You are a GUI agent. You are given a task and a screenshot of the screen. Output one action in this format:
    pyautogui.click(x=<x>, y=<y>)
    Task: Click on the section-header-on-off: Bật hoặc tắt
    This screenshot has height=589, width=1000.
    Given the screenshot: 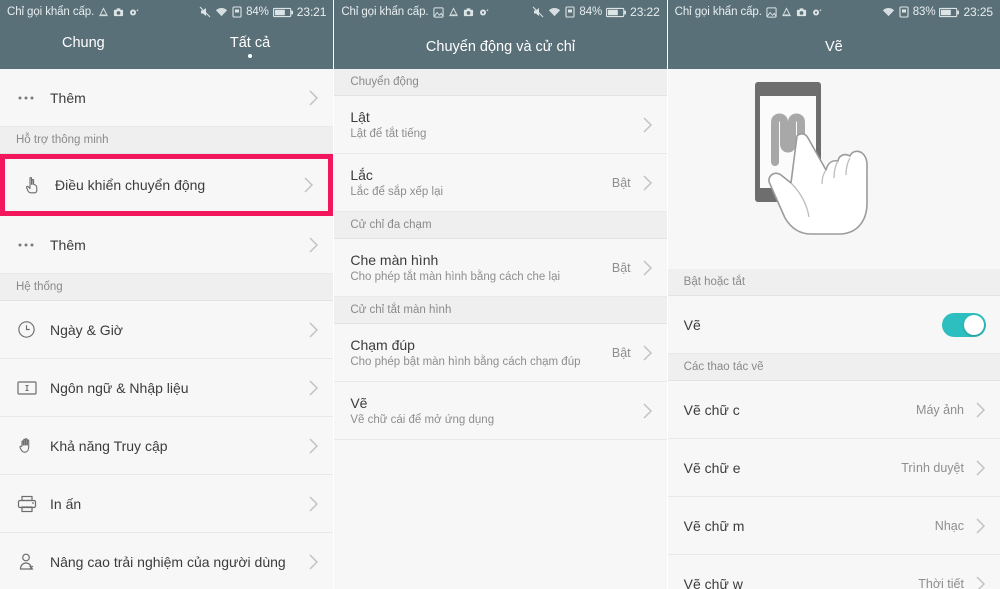 What is the action you would take?
    pyautogui.click(x=833, y=282)
    